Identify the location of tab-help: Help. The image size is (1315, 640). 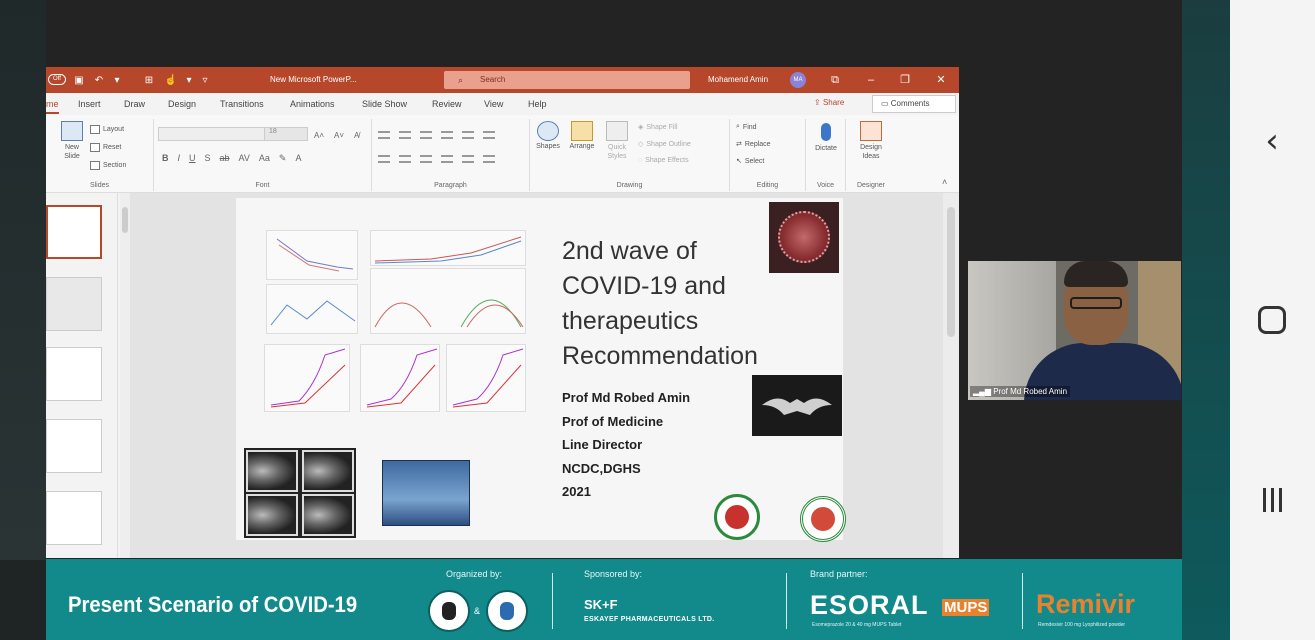
(537, 104).